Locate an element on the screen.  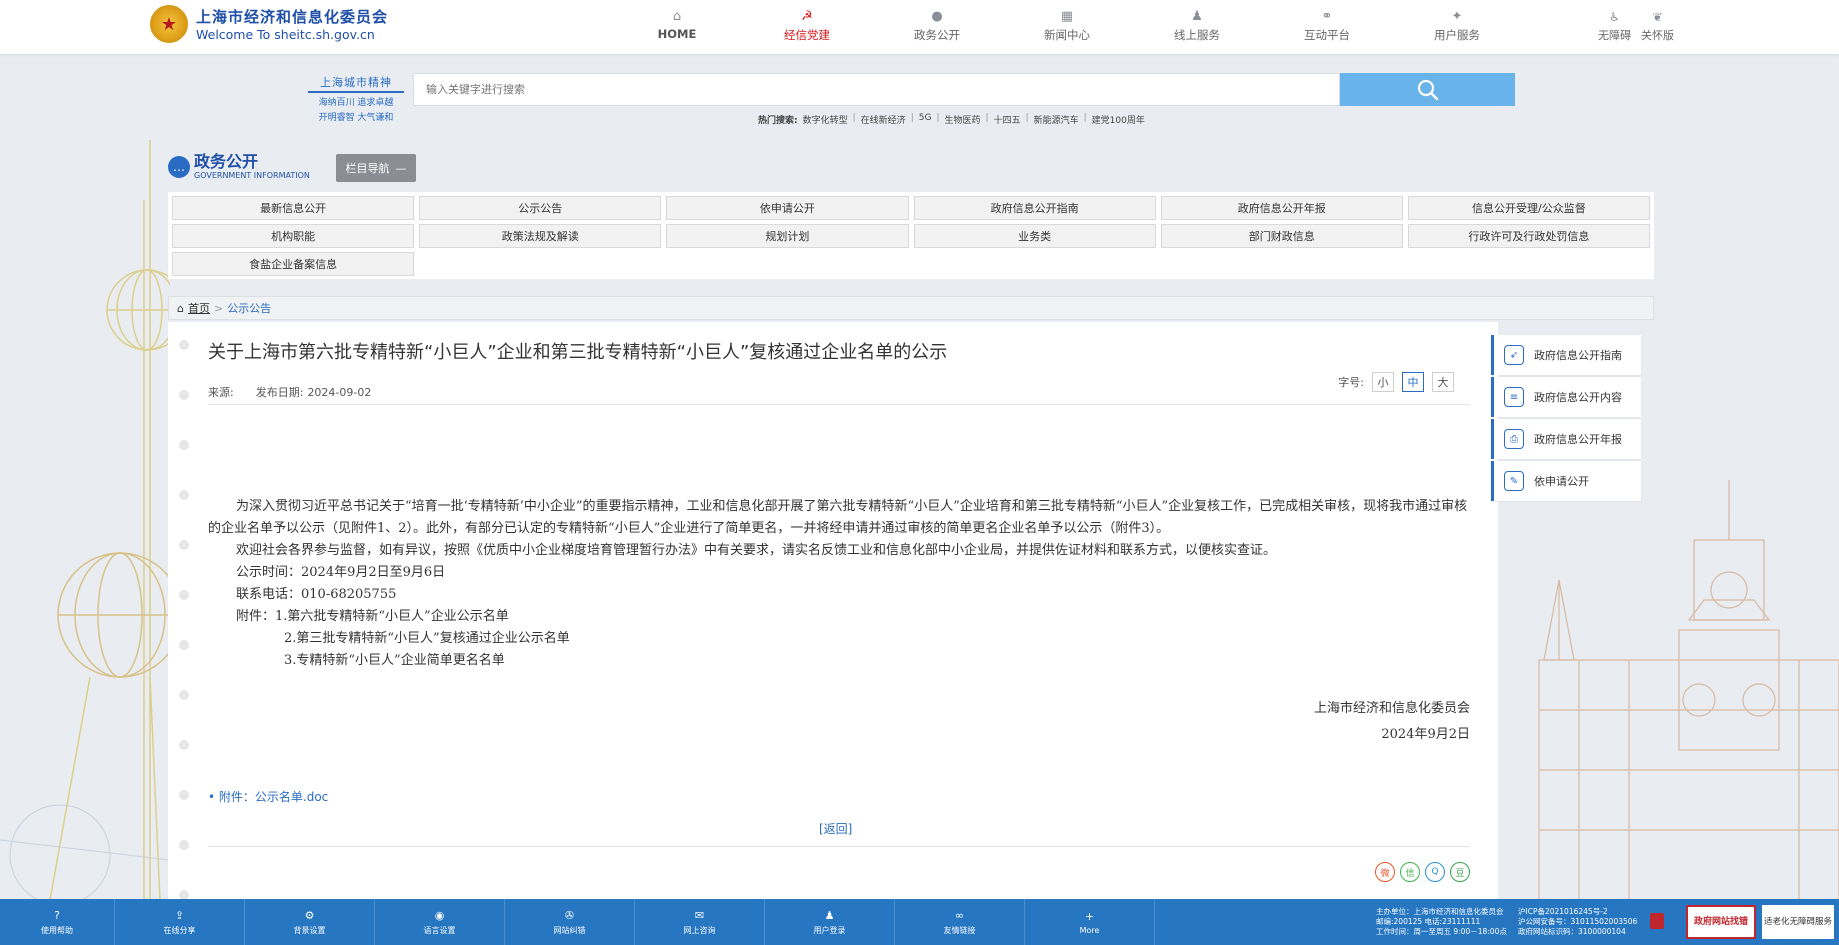
weibo-icon: 微 is located at coordinates (1385, 872).